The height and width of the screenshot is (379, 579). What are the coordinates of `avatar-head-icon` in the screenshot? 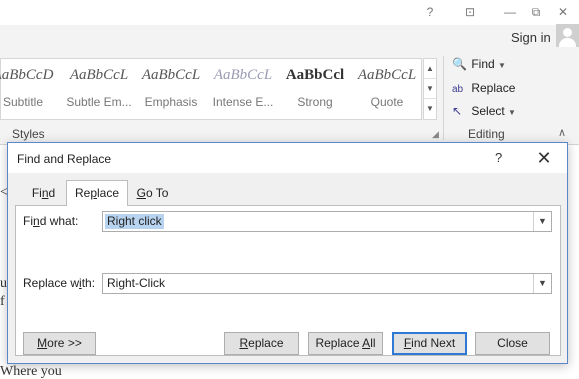 It's located at (567, 32).